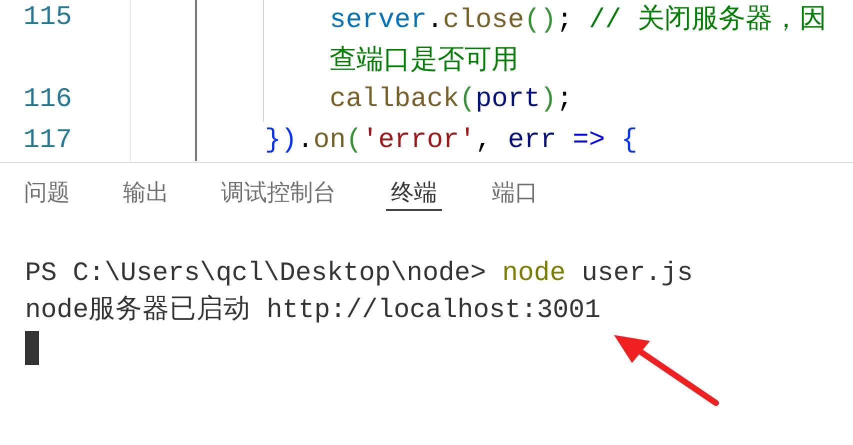 The height and width of the screenshot is (445, 853). I want to click on code-line: }).on('error', err => {, so click(451, 141).